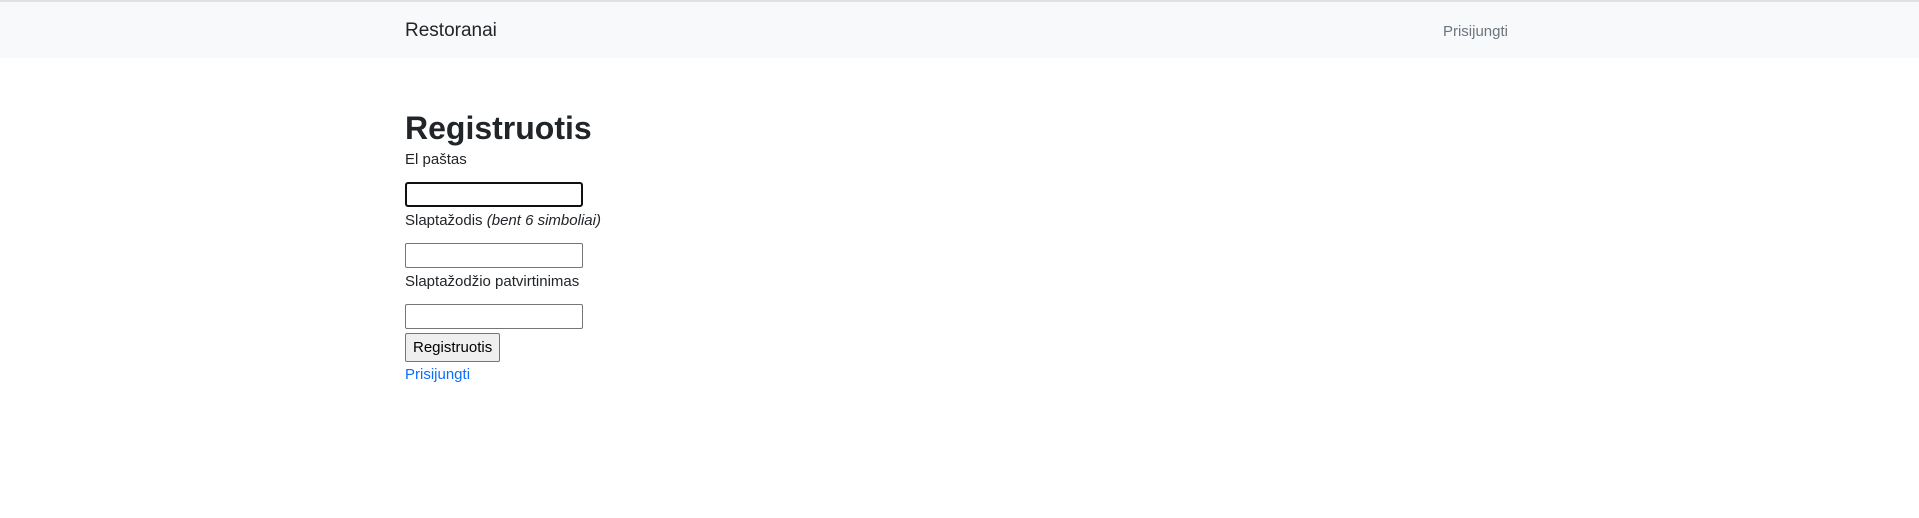  What do you see at coordinates (543, 220) in the screenshot?
I see `password-hint: (bent 6 simboliai)` at bounding box center [543, 220].